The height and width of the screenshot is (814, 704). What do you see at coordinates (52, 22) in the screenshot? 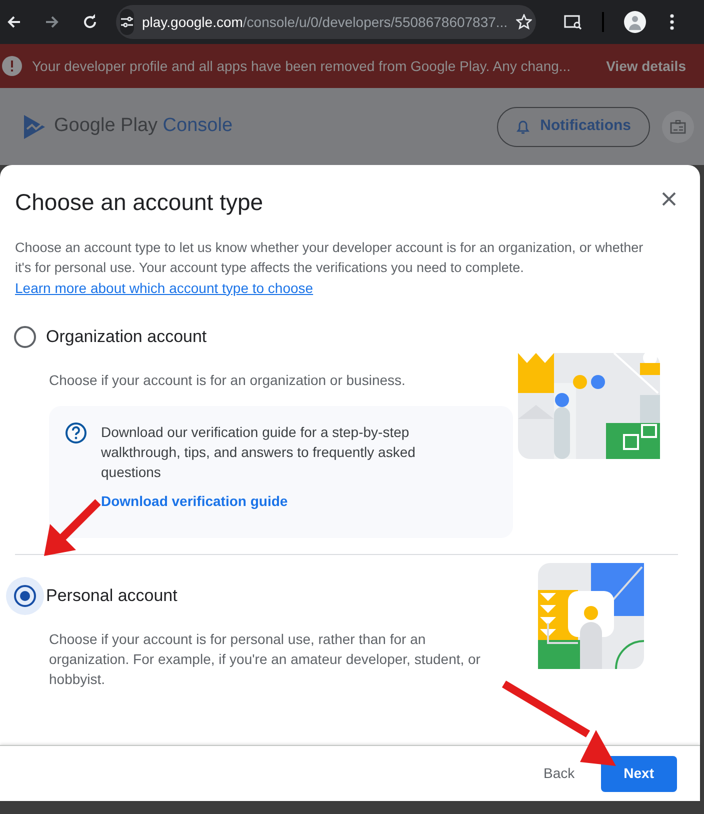
I see `forward-icon` at bounding box center [52, 22].